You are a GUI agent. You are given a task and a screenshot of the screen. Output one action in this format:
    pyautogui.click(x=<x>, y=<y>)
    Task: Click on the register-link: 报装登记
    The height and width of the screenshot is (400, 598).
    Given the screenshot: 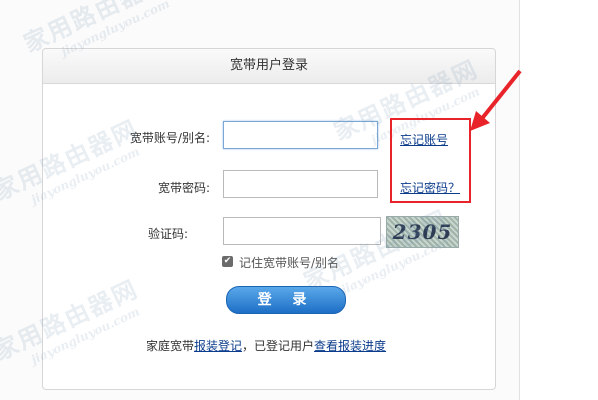 What is the action you would take?
    pyautogui.click(x=218, y=346)
    